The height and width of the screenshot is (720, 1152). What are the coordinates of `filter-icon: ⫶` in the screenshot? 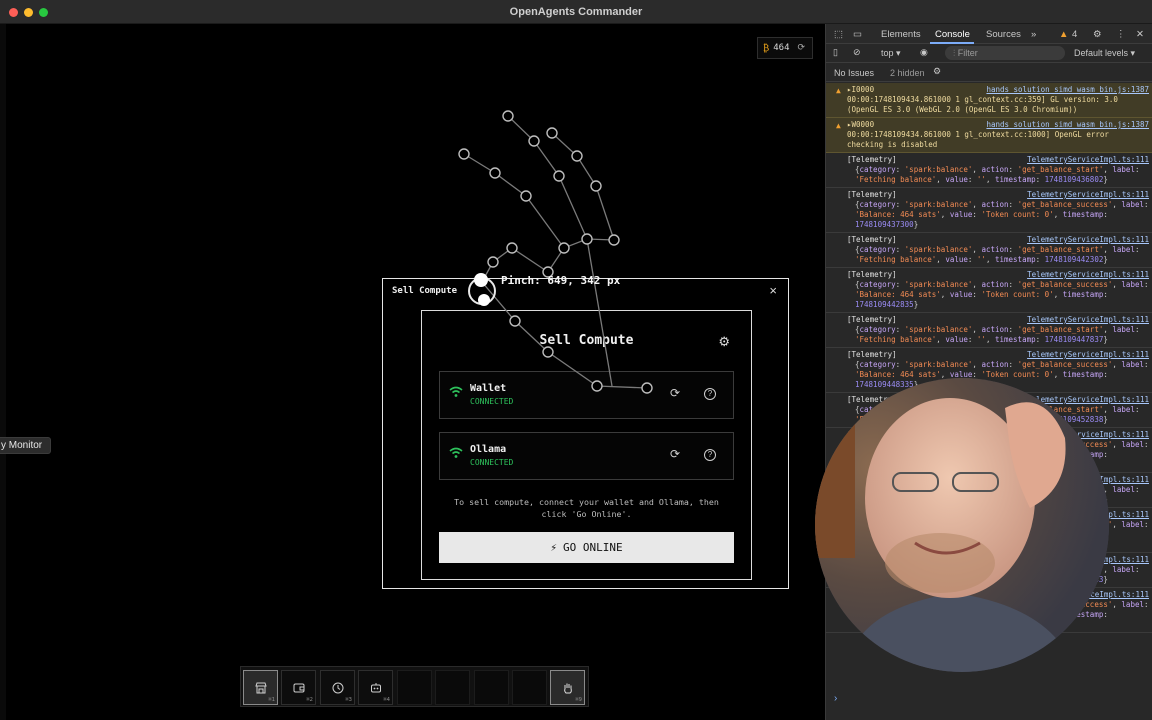 It's located at (954, 53).